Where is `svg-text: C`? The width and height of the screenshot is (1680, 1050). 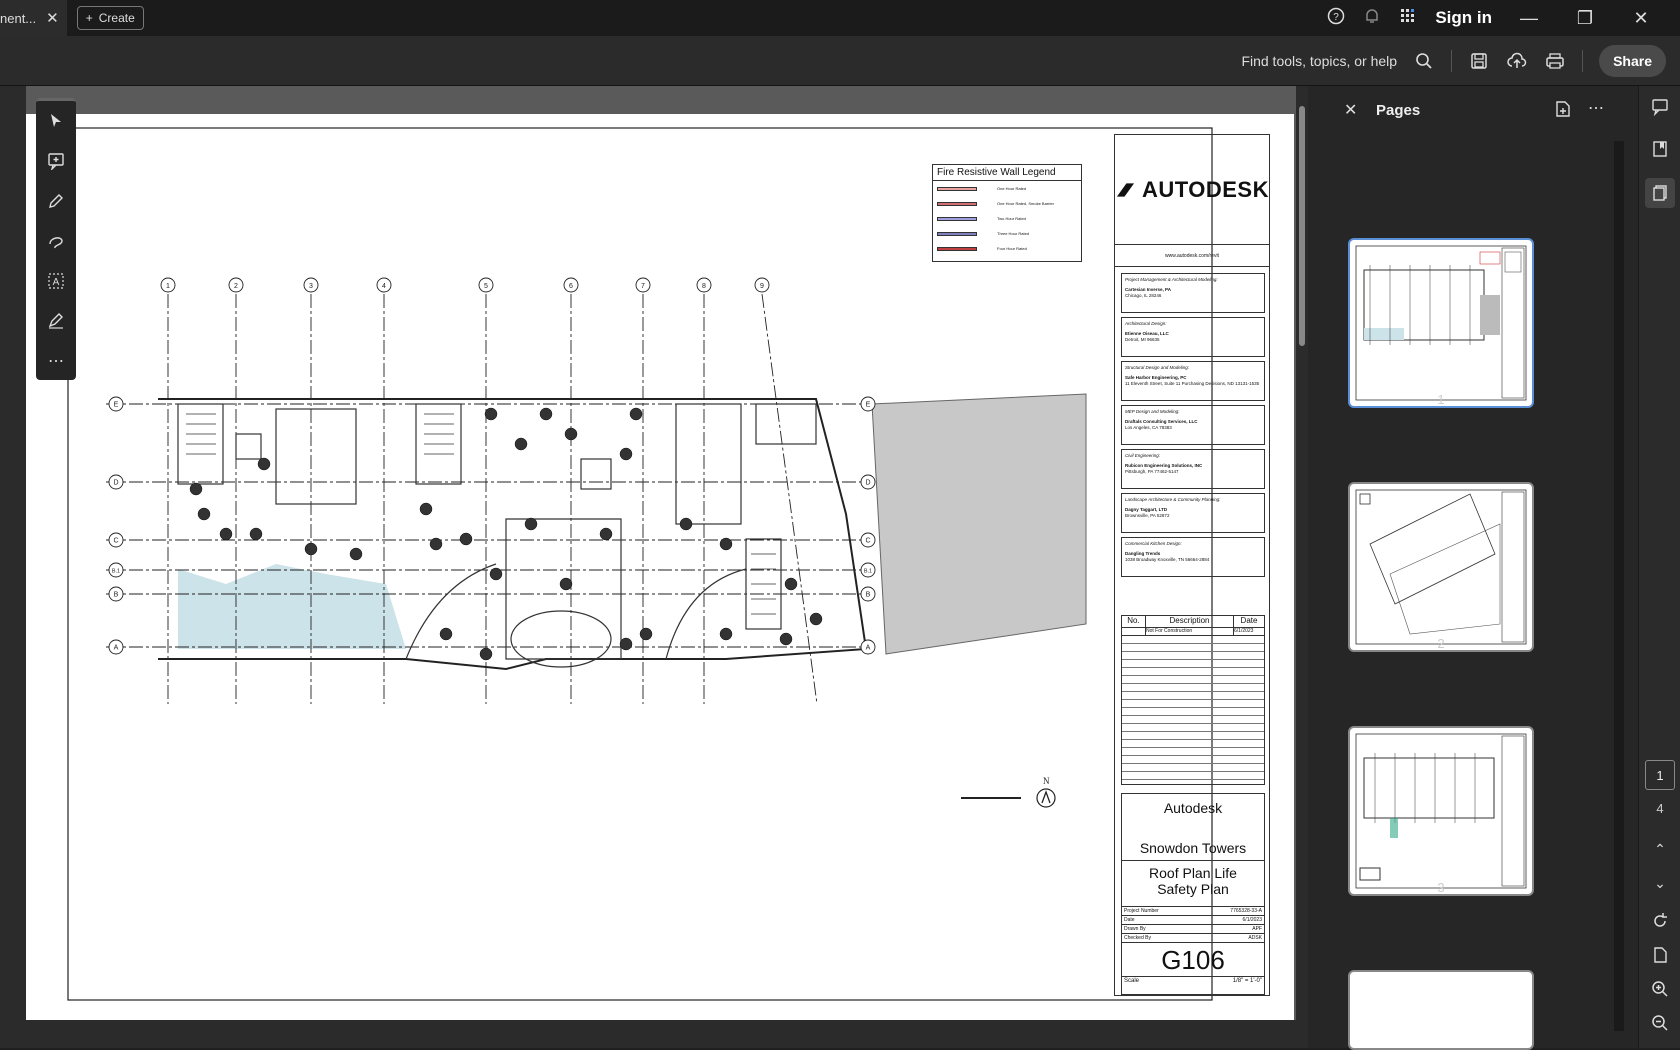
svg-text: C is located at coordinates (115, 541).